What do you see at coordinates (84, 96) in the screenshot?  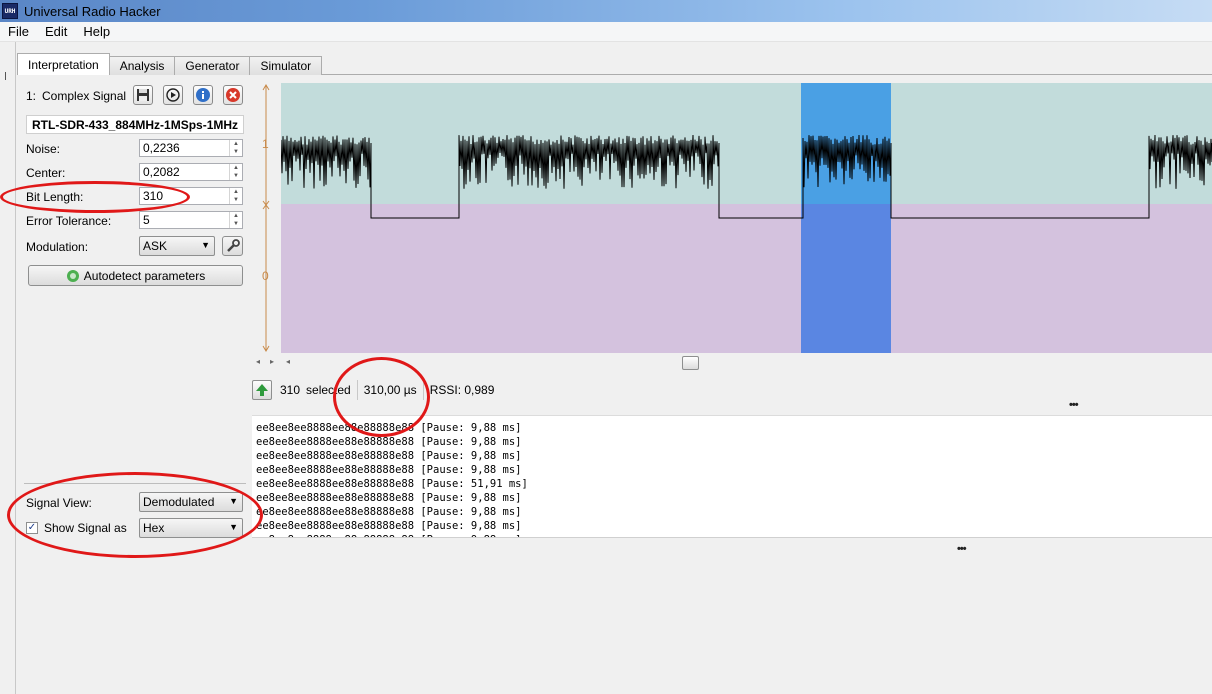 I see `signal-type: Complex Signal` at bounding box center [84, 96].